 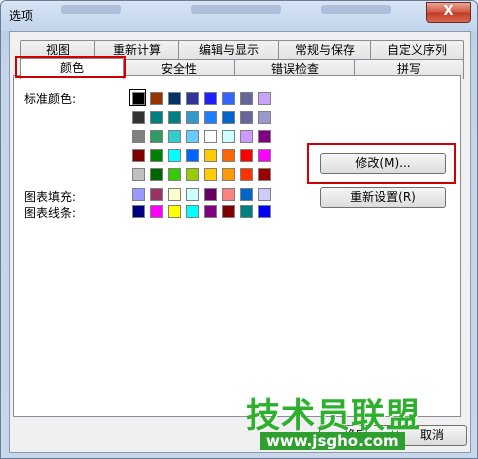 What do you see at coordinates (417, 50) in the screenshot?
I see `tab-custom-lists: 自定义序列` at bounding box center [417, 50].